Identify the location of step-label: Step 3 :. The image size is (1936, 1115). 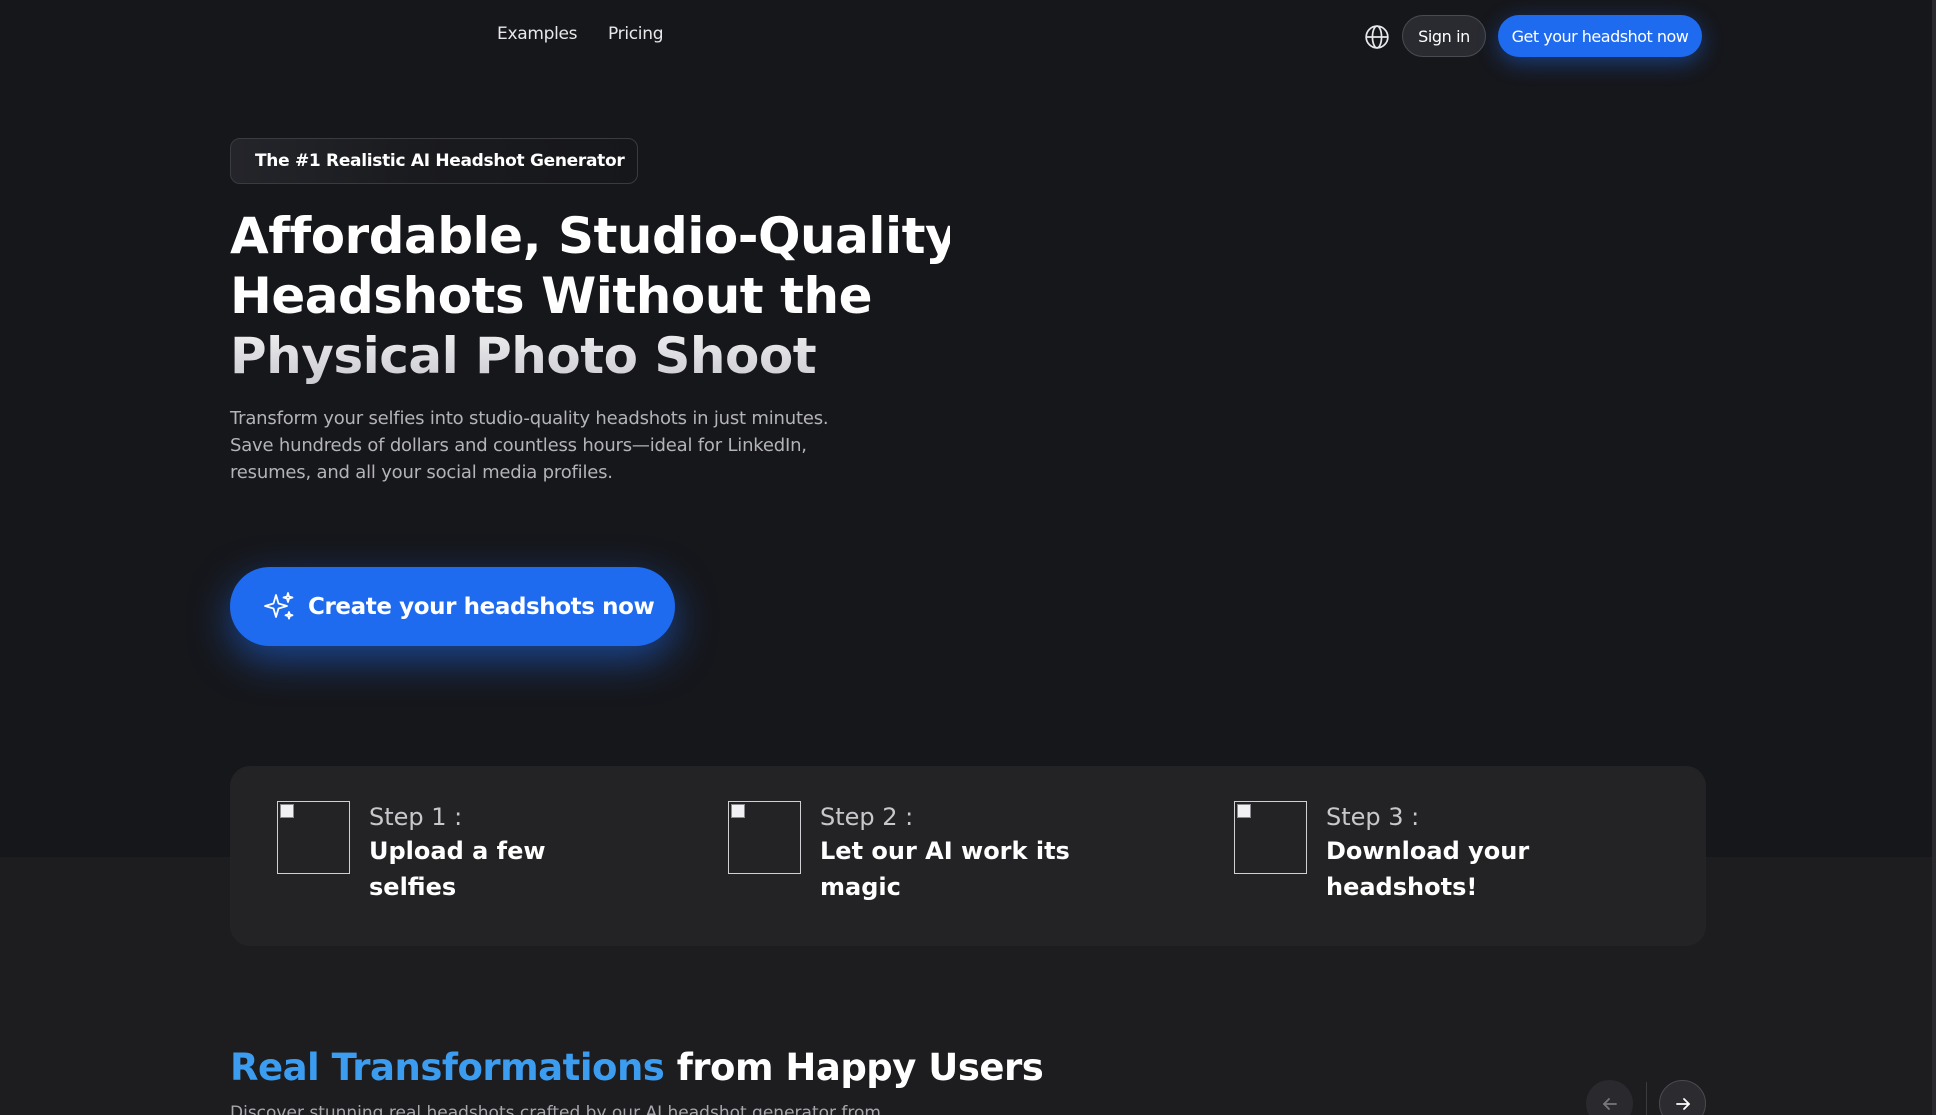
(1373, 817).